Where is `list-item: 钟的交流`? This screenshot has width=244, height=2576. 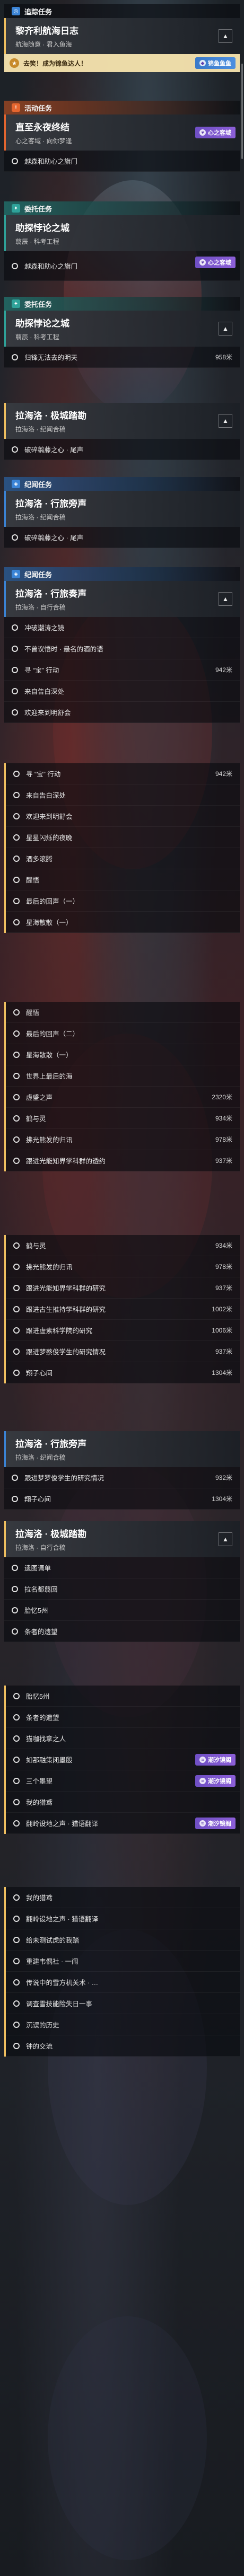 list-item: 钟的交流 is located at coordinates (123, 2046).